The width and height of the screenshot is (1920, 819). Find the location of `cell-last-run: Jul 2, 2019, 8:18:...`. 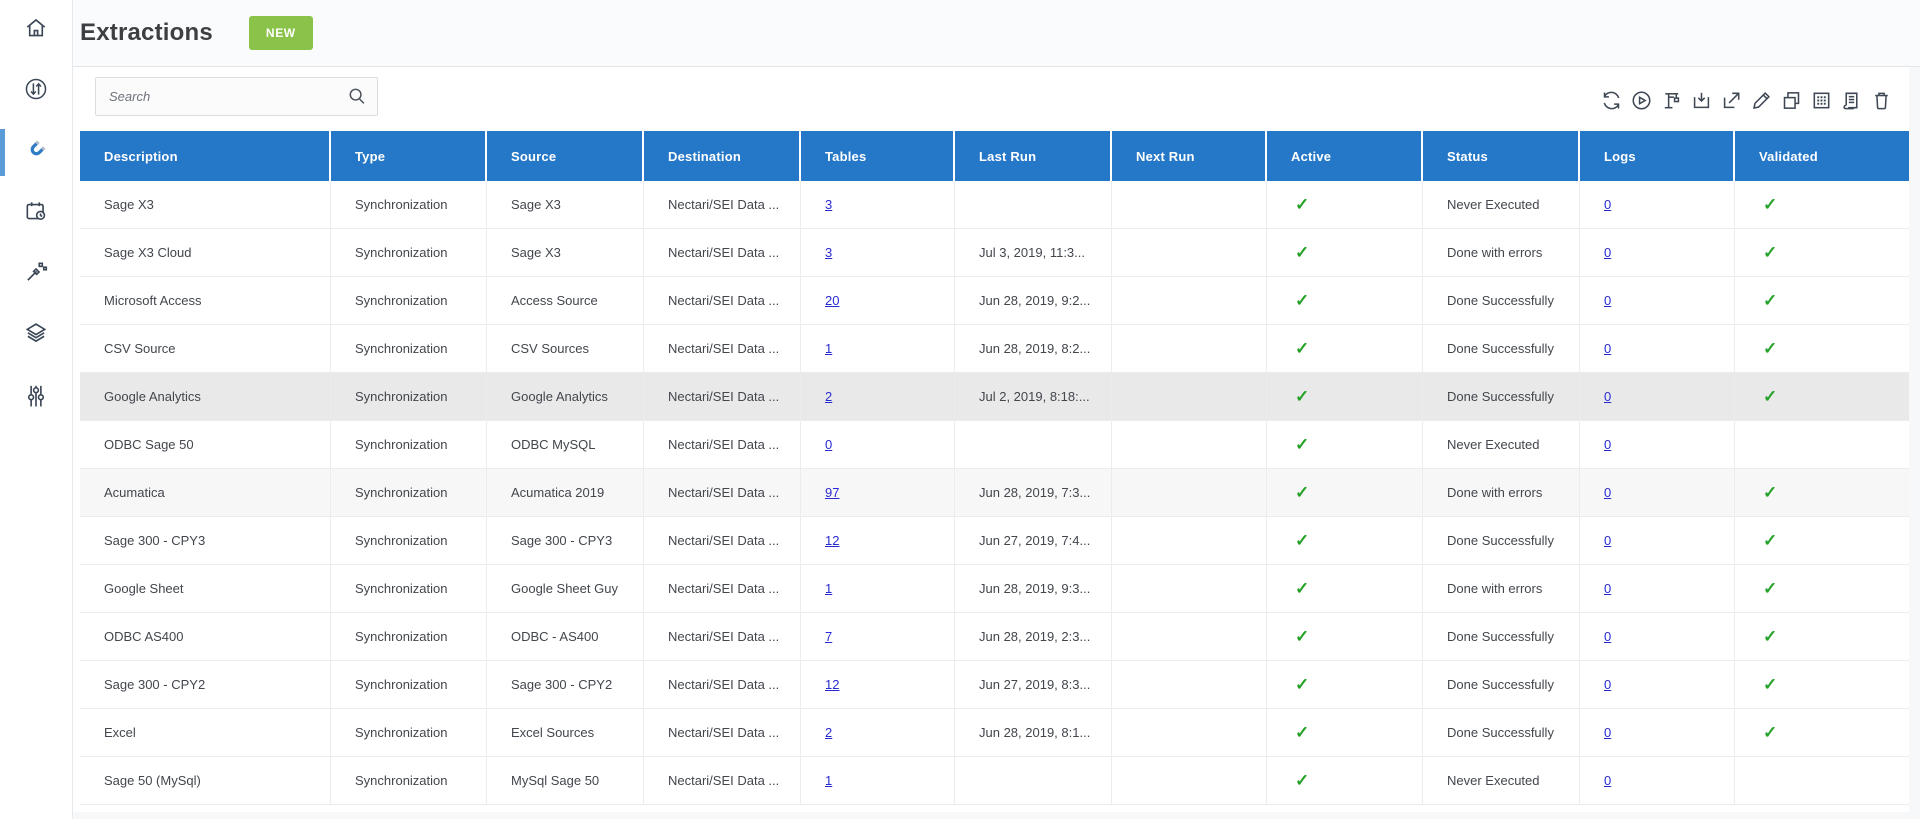

cell-last-run: Jul 2, 2019, 8:18:... is located at coordinates (1033, 397).